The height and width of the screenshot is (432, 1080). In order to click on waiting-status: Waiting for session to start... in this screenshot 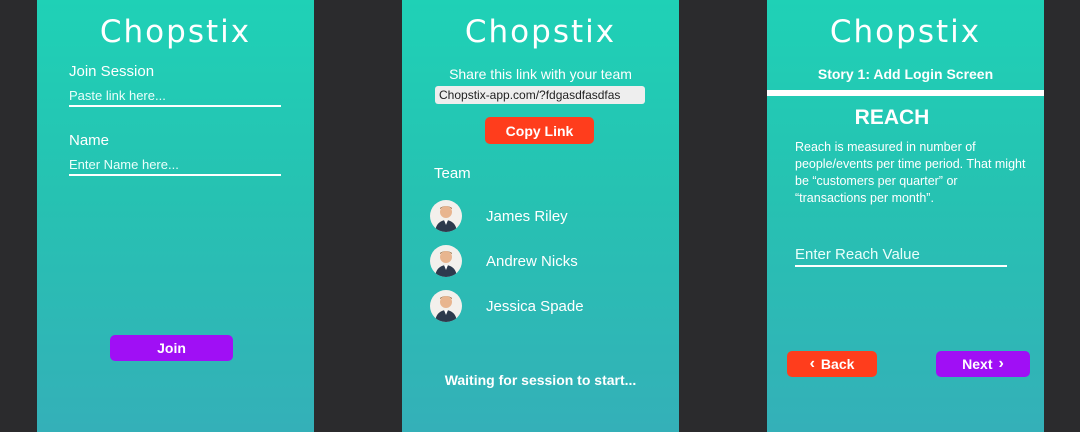, I will do `click(540, 380)`.